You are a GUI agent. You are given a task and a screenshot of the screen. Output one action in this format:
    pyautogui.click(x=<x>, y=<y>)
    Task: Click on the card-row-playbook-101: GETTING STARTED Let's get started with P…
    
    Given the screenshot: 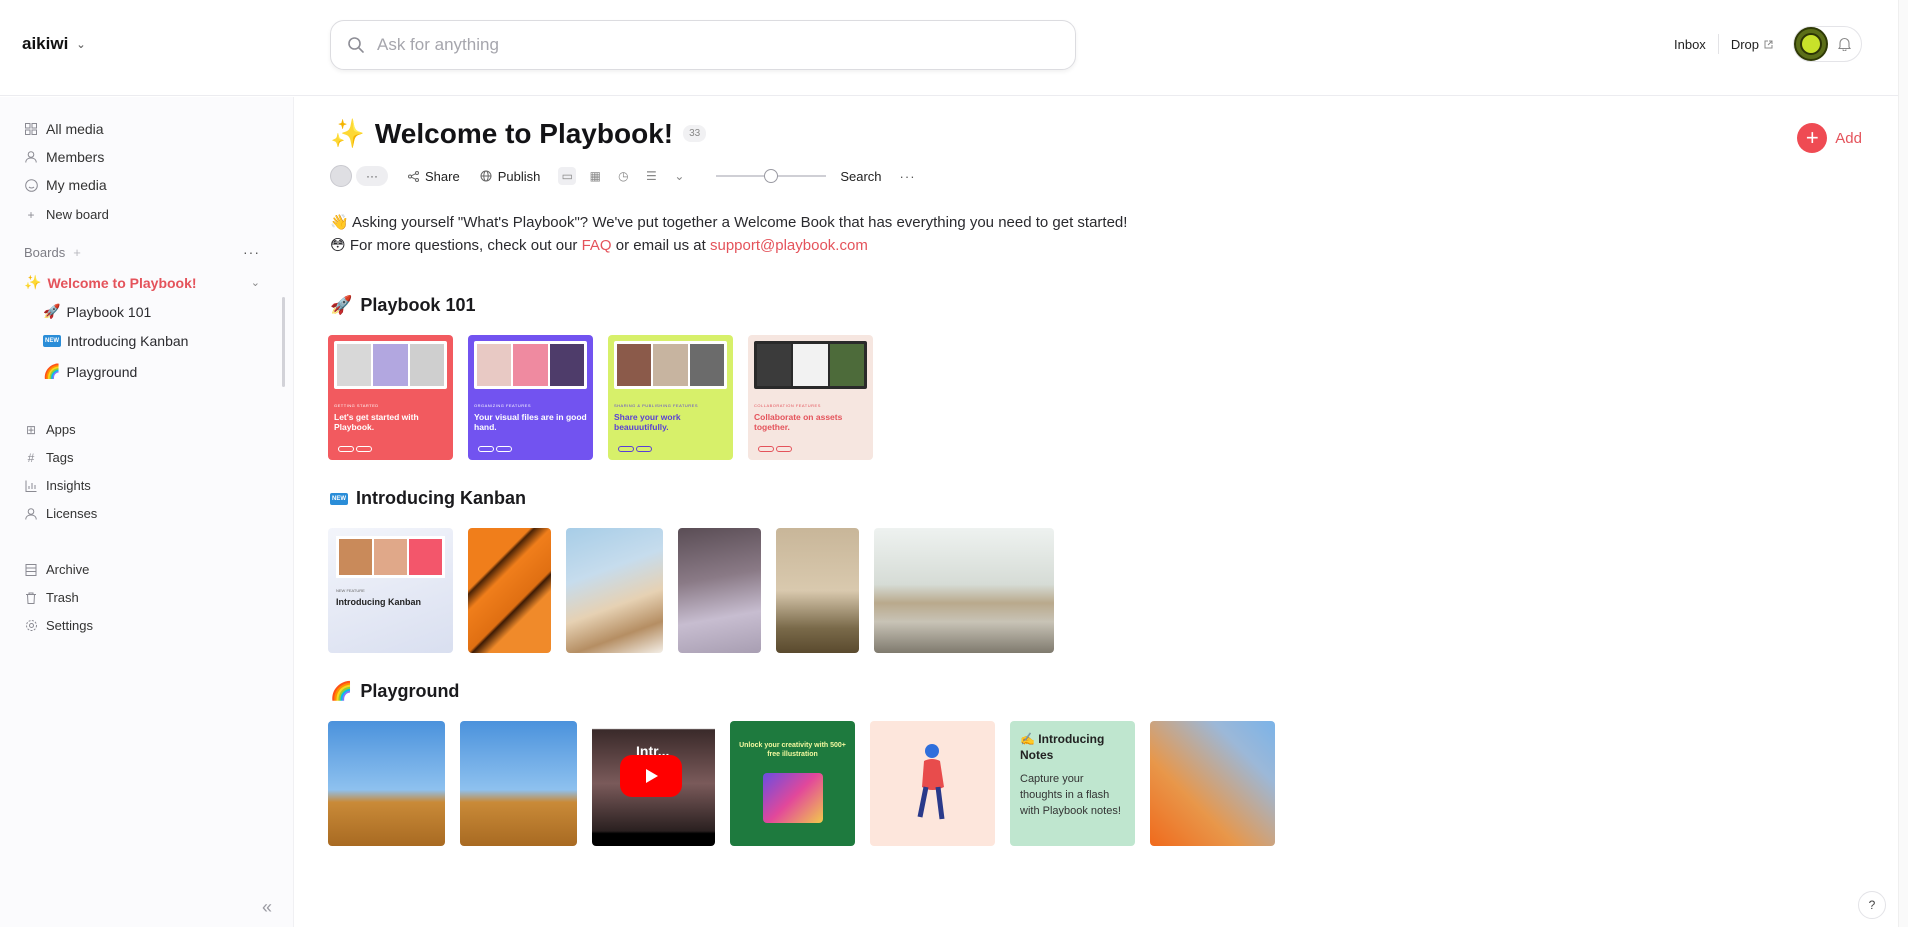 What is the action you would take?
    pyautogui.click(x=600, y=397)
    